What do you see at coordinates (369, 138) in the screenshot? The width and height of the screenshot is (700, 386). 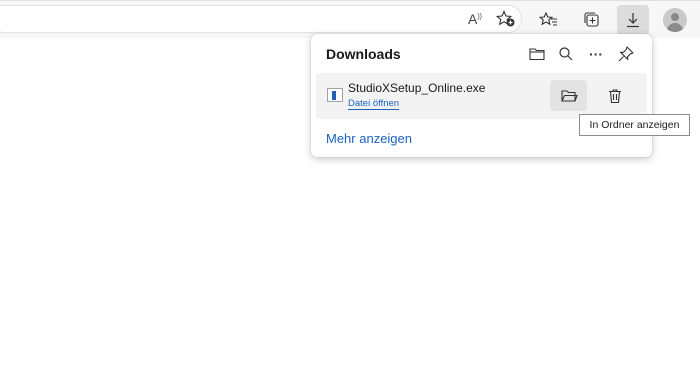 I see `show-more-link: Mehr anzeigen` at bounding box center [369, 138].